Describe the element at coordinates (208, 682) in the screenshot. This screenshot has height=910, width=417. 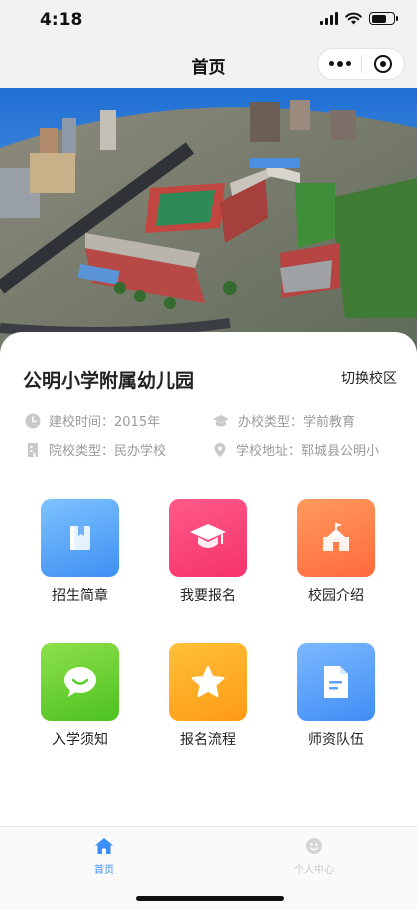
I see `star-icon` at that location.